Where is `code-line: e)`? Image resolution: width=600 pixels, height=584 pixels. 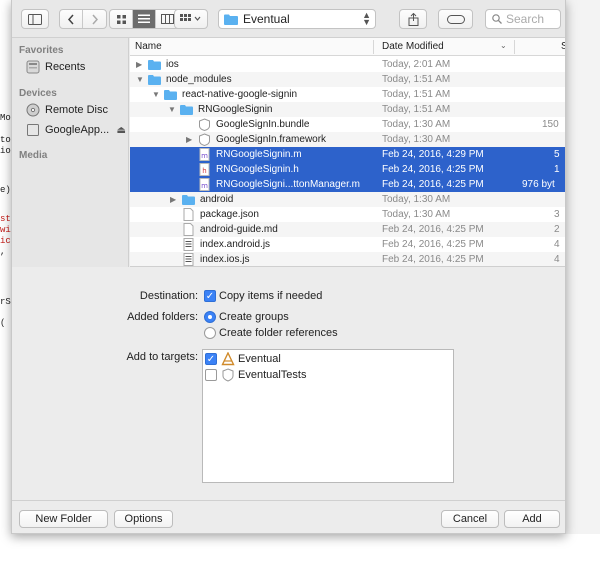
code-line: e) is located at coordinates (5, 190).